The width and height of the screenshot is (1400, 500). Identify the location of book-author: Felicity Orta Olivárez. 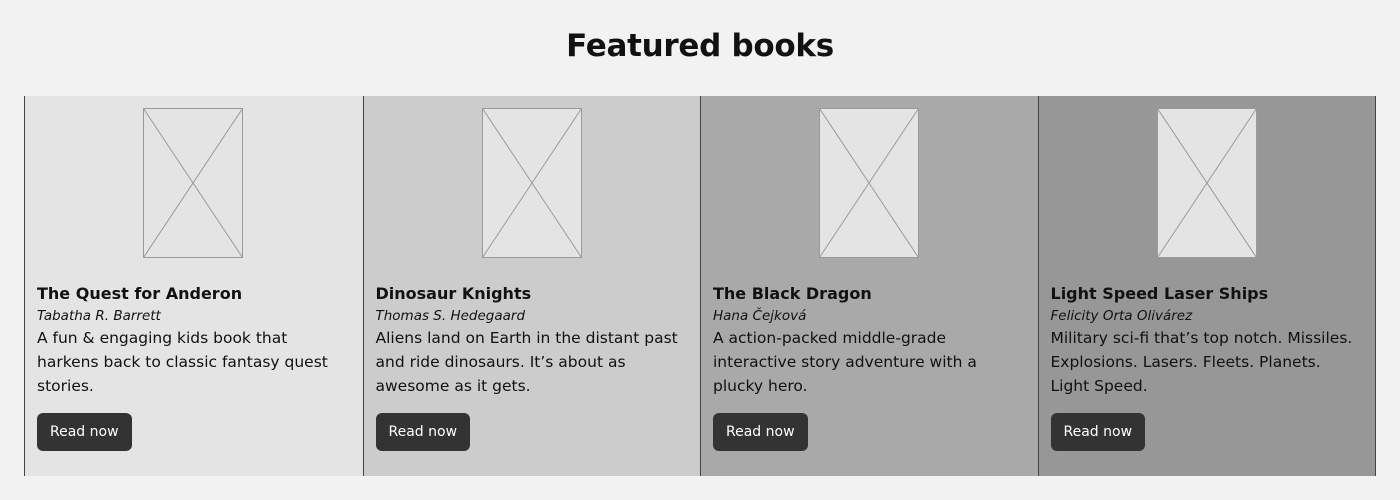
(1121, 316).